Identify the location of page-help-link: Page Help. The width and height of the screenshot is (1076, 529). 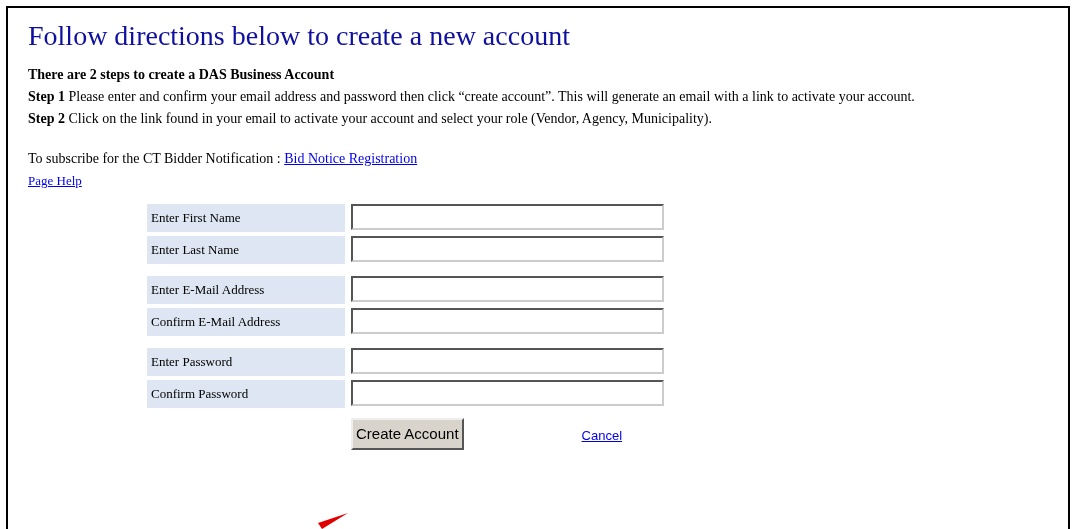
(55, 180).